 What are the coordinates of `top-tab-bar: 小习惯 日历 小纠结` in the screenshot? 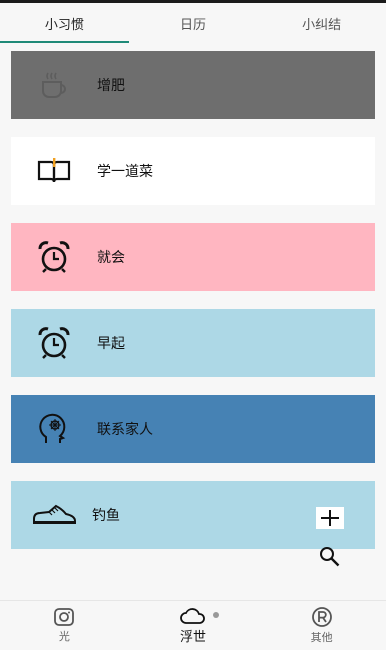 It's located at (193, 23).